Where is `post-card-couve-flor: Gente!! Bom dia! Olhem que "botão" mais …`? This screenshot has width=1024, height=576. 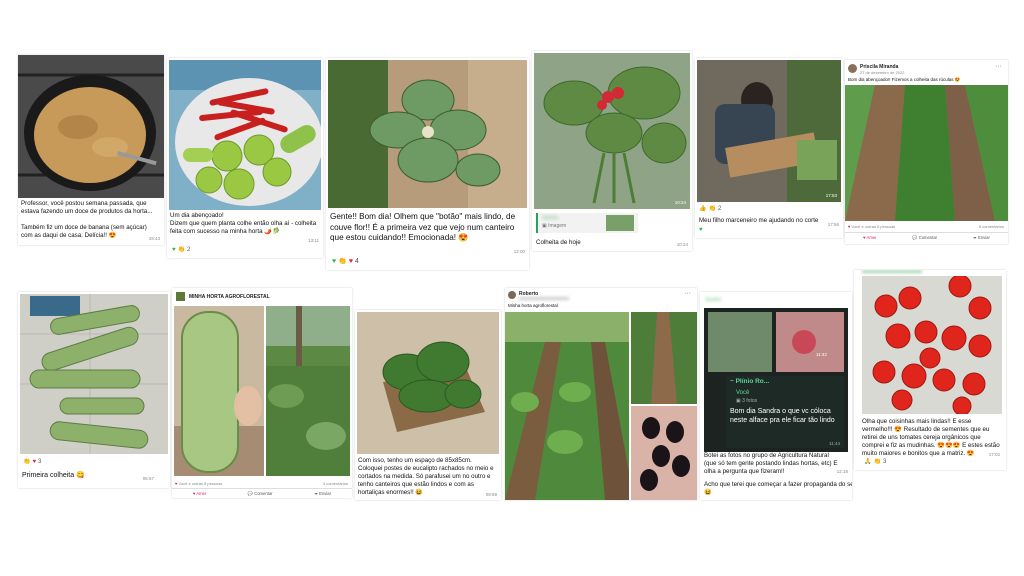
post-card-couve-flor: Gente!! Bom dia! Olhem que "botão" mais … is located at coordinates (427, 164).